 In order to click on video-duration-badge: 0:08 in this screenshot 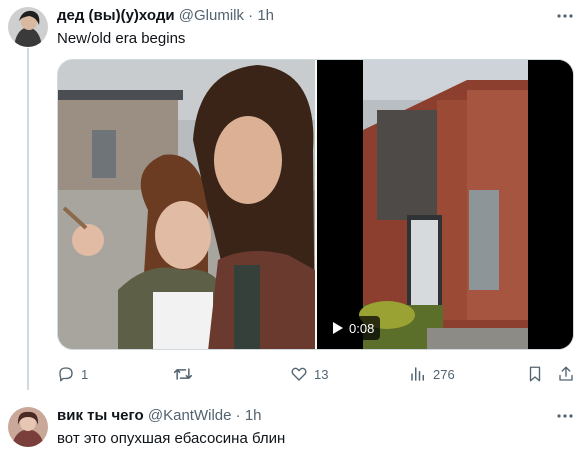, I will do `click(354, 328)`.